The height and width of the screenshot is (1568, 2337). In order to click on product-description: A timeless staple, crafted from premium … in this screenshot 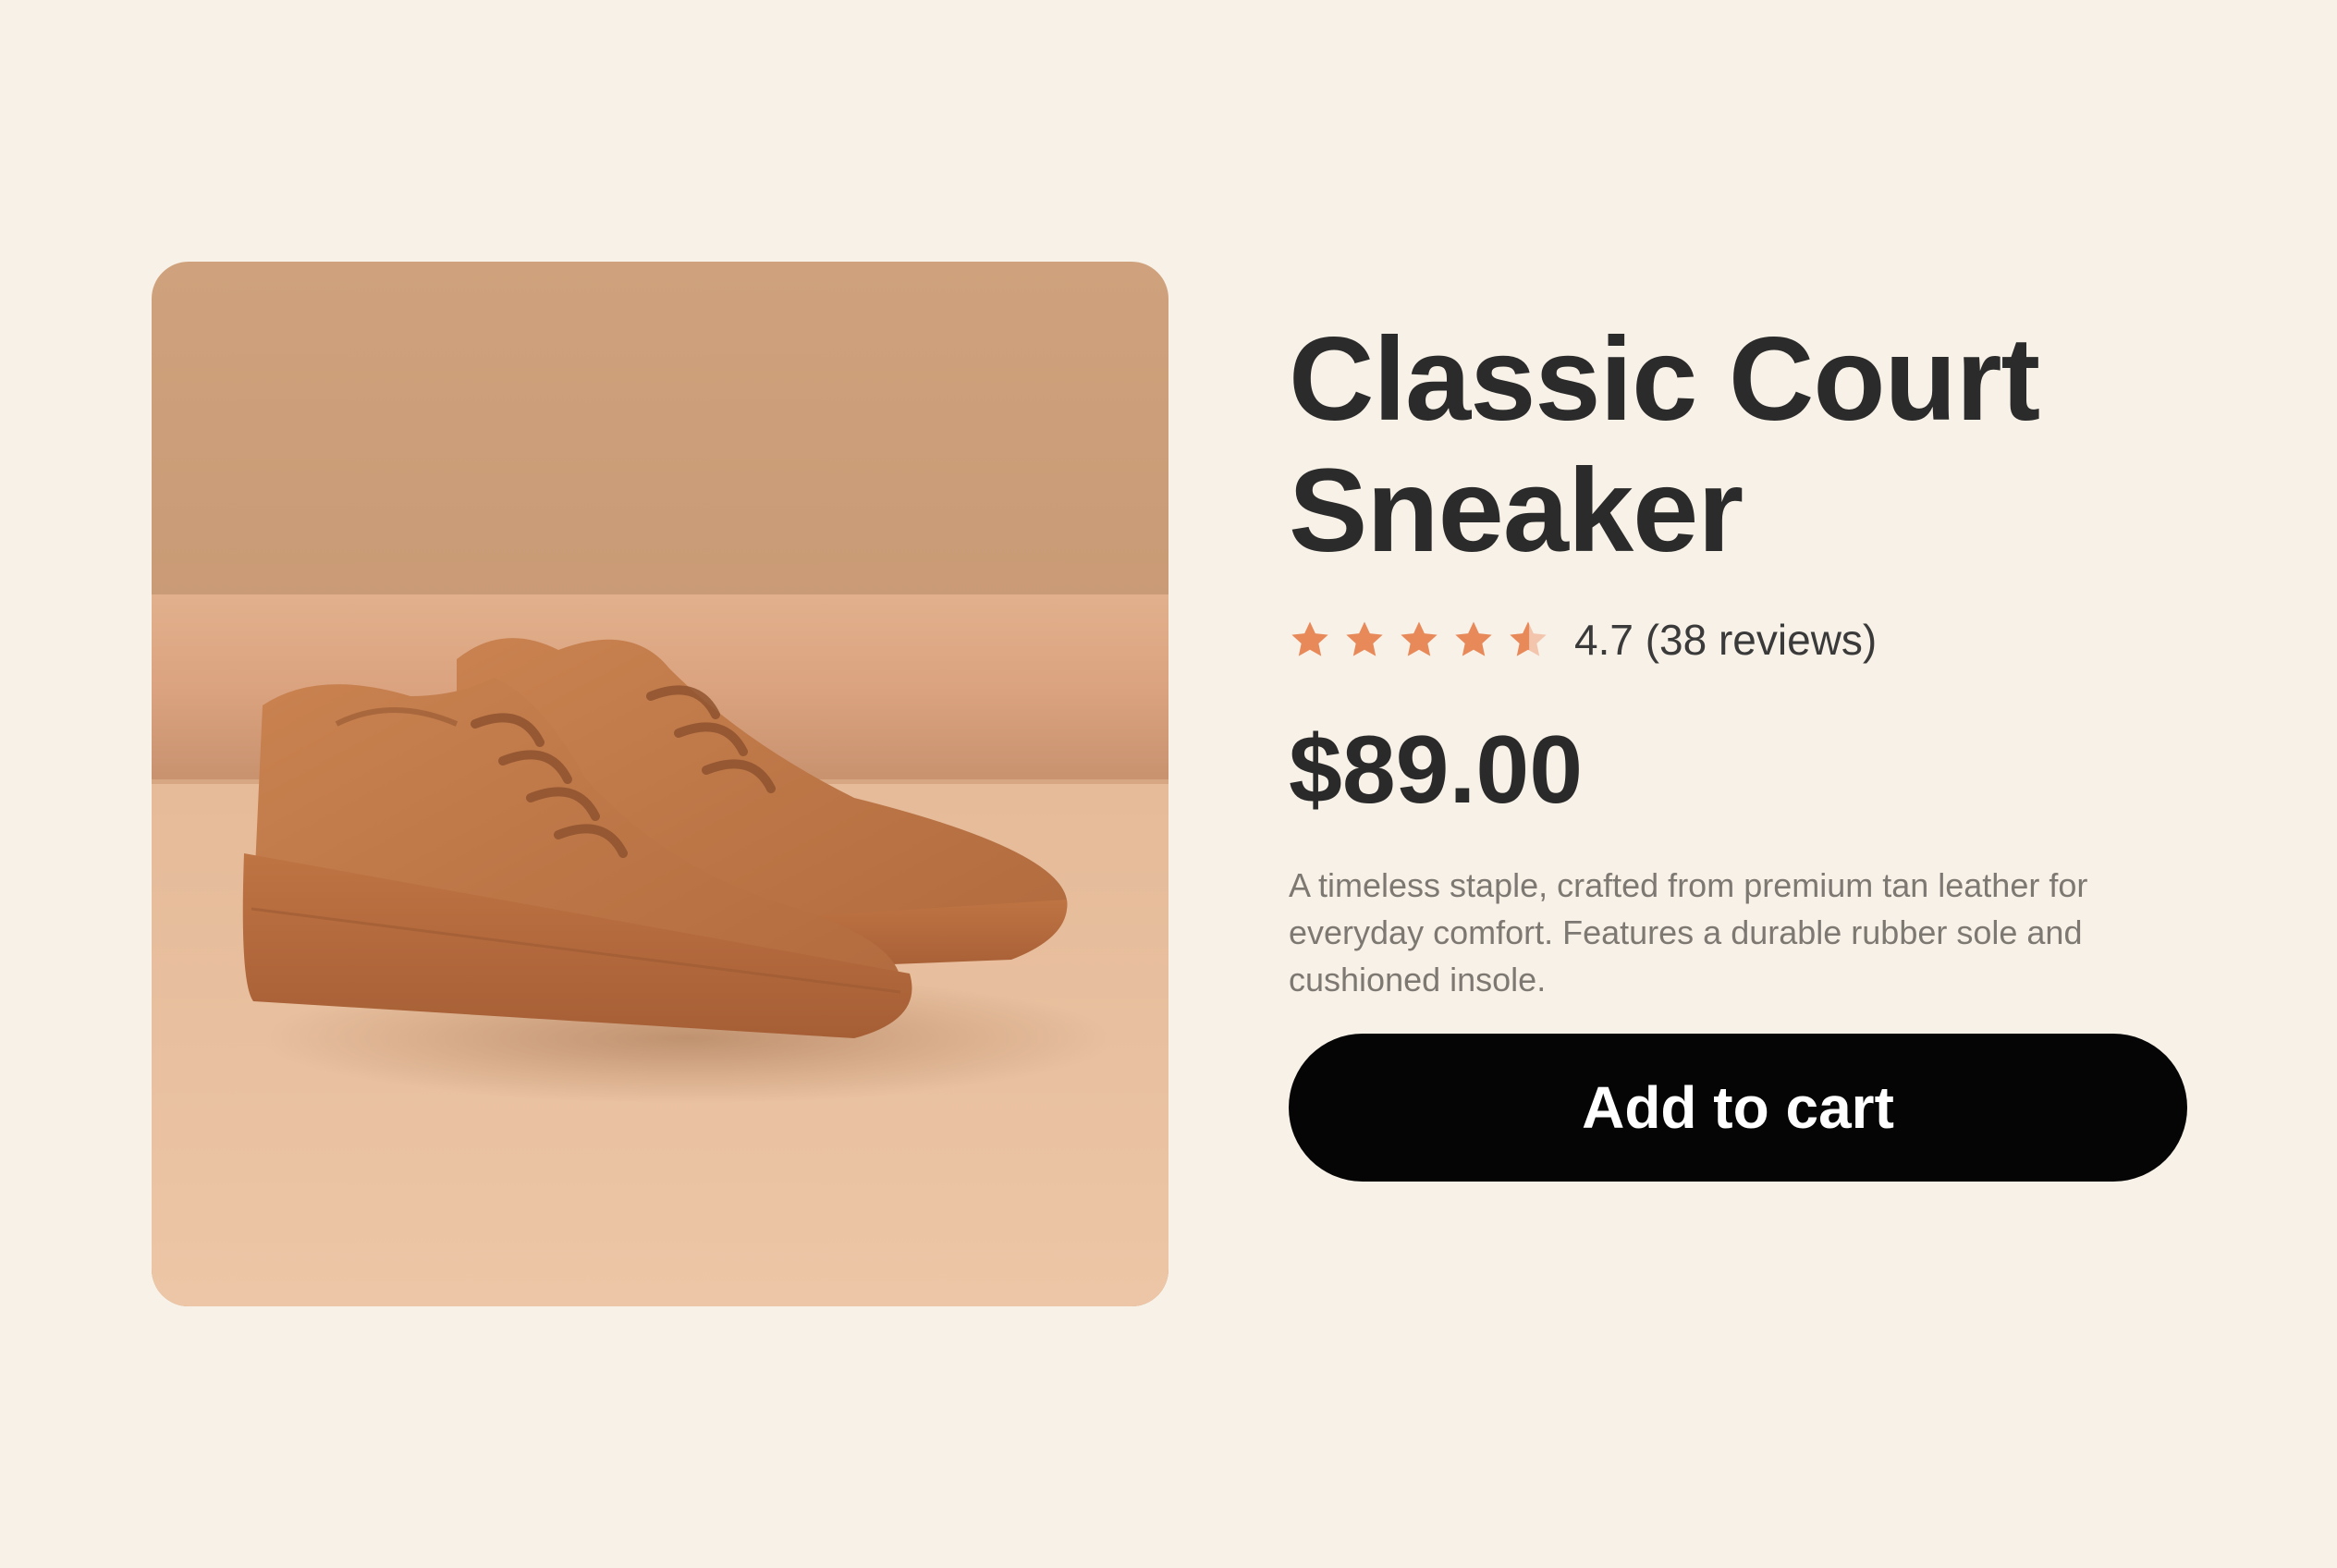, I will do `click(1688, 932)`.